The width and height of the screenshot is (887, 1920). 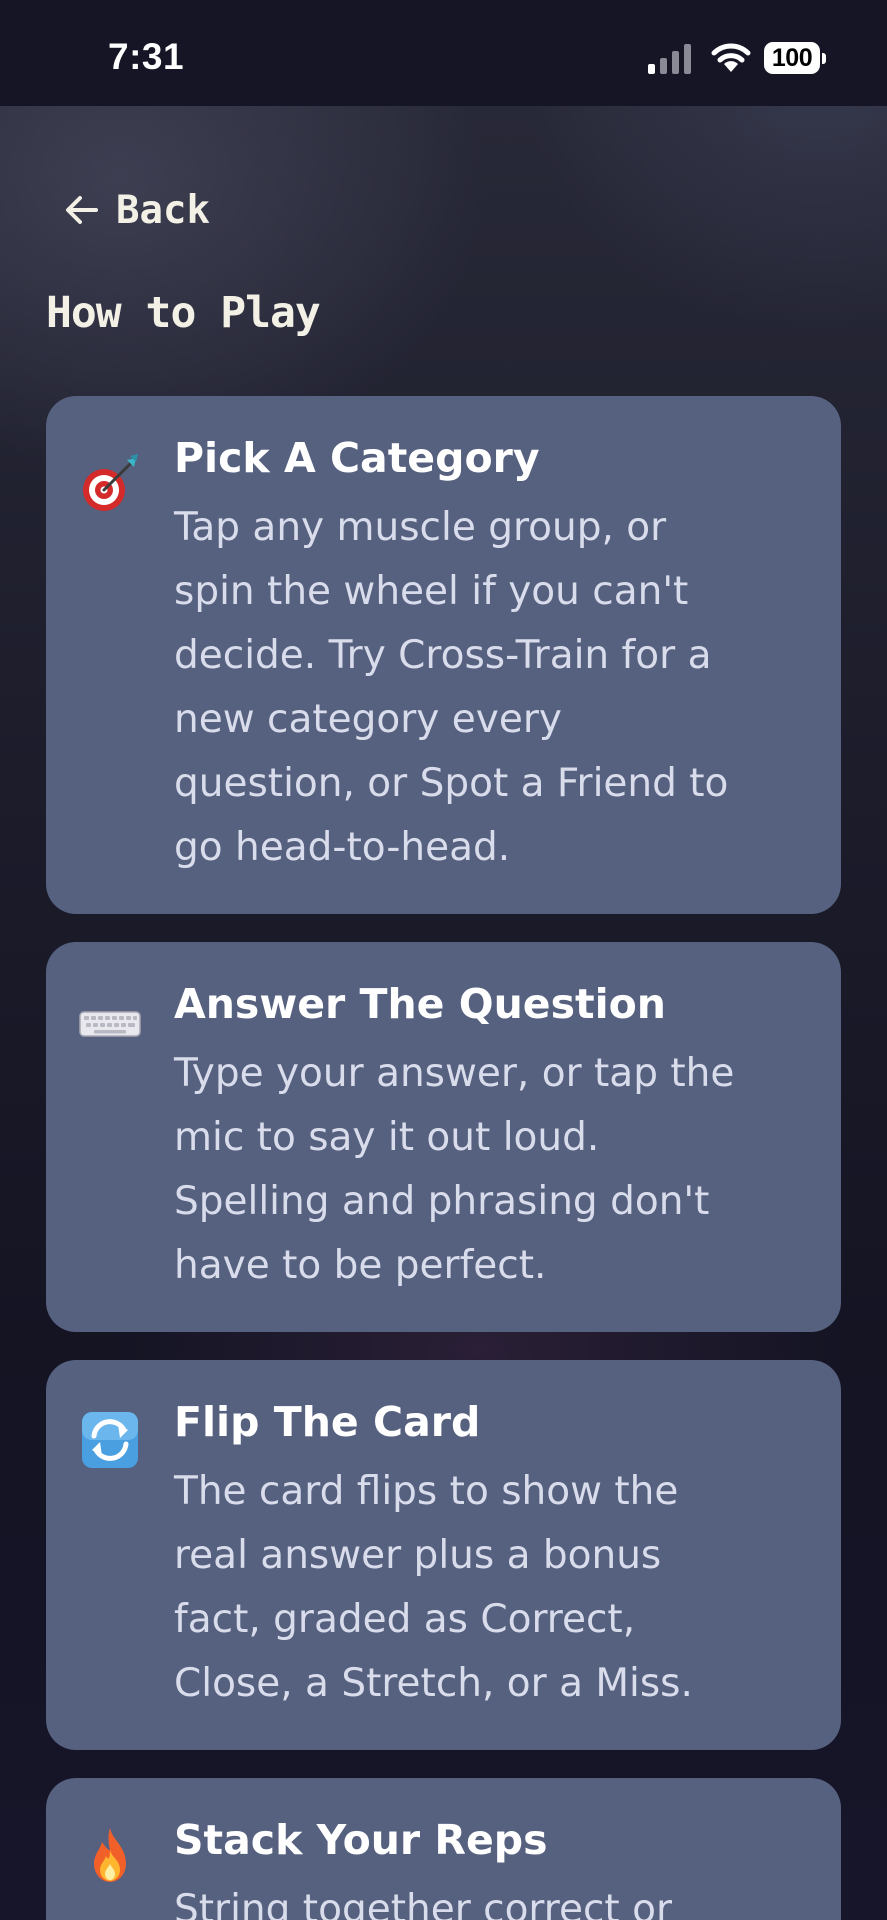 What do you see at coordinates (357, 458) in the screenshot?
I see `step-title: Pick A Category` at bounding box center [357, 458].